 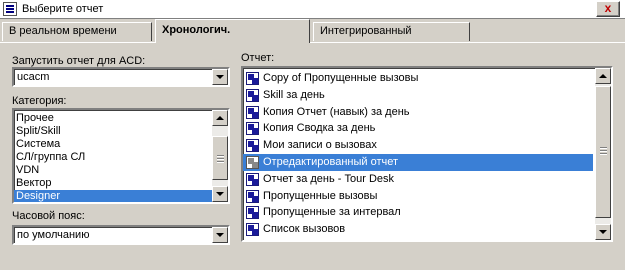 I want to click on acd-select-value: ucacm, so click(x=33, y=77).